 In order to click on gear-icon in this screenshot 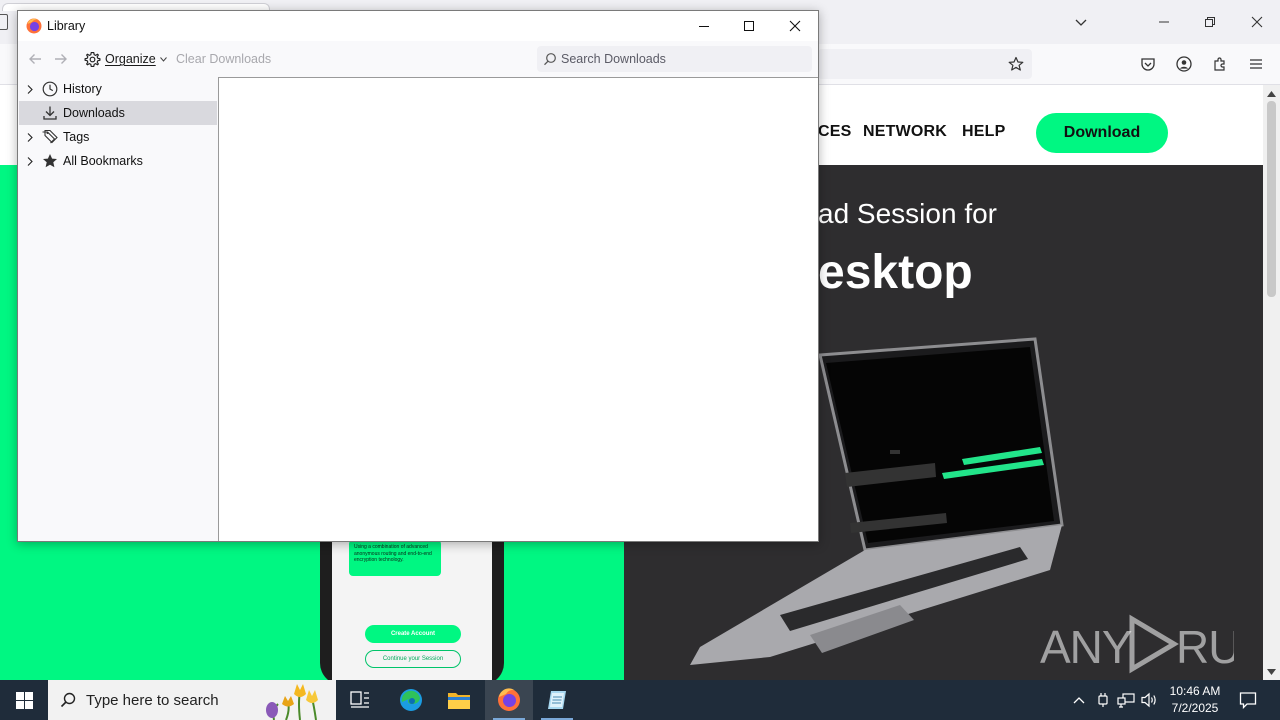, I will do `click(92, 59)`.